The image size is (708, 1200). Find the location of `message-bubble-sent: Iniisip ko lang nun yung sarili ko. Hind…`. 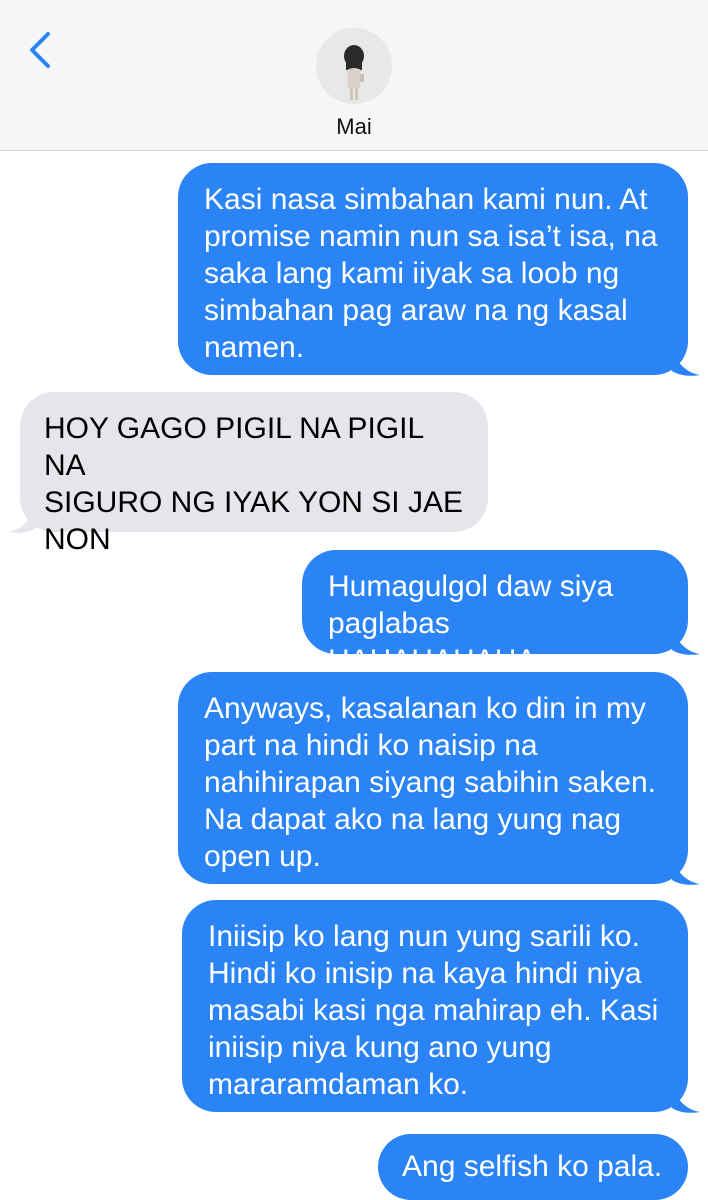

message-bubble-sent: Iniisip ko lang nun yung sarili ko. Hind… is located at coordinates (435, 1006).